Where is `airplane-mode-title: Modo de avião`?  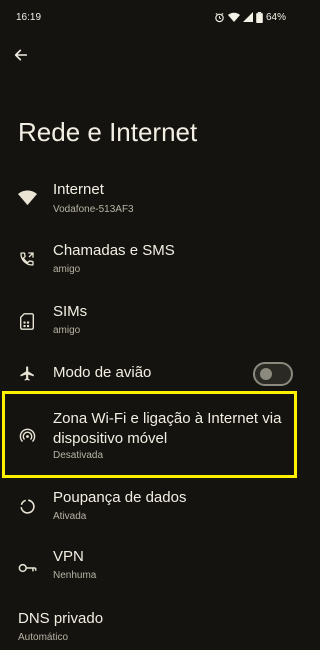 airplane-mode-title: Modo de avião is located at coordinates (102, 372).